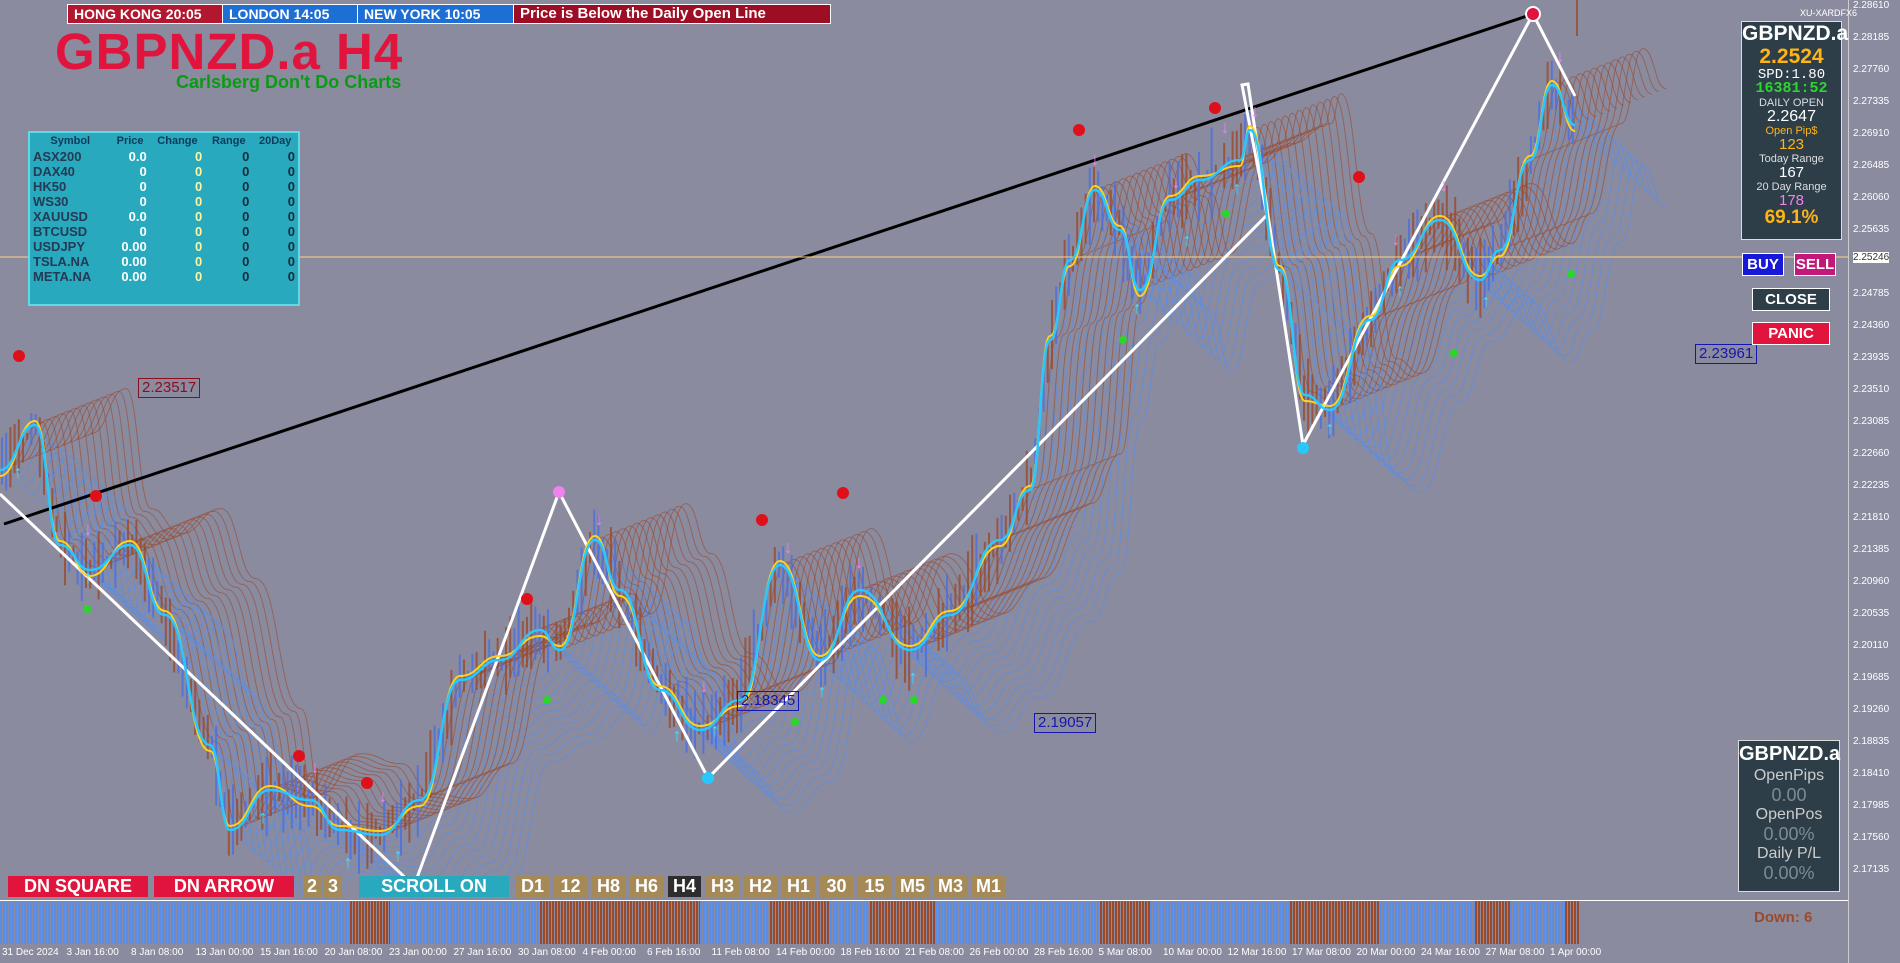 The height and width of the screenshot is (963, 1900). What do you see at coordinates (760, 886) in the screenshot?
I see `timeframe-h2-button: H2` at bounding box center [760, 886].